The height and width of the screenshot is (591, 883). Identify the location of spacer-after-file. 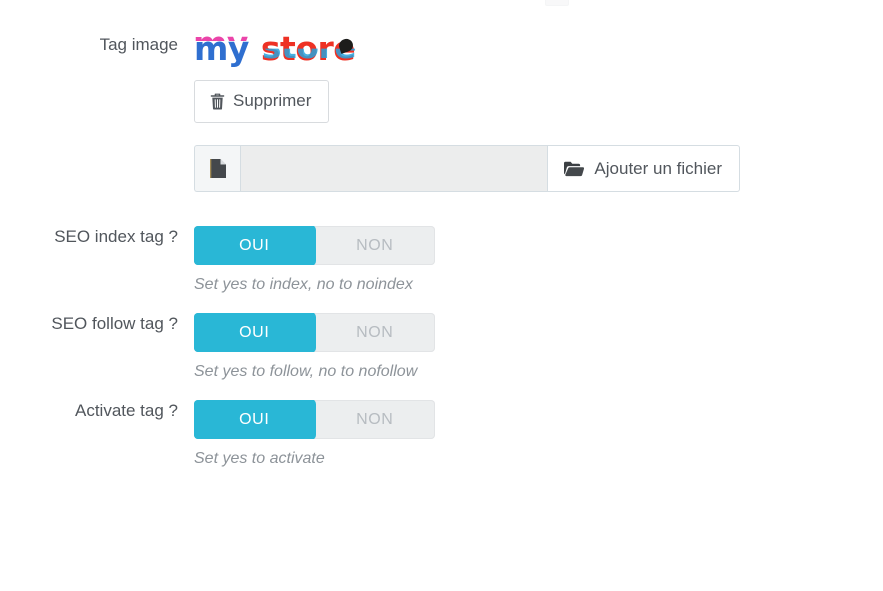
(441, 209).